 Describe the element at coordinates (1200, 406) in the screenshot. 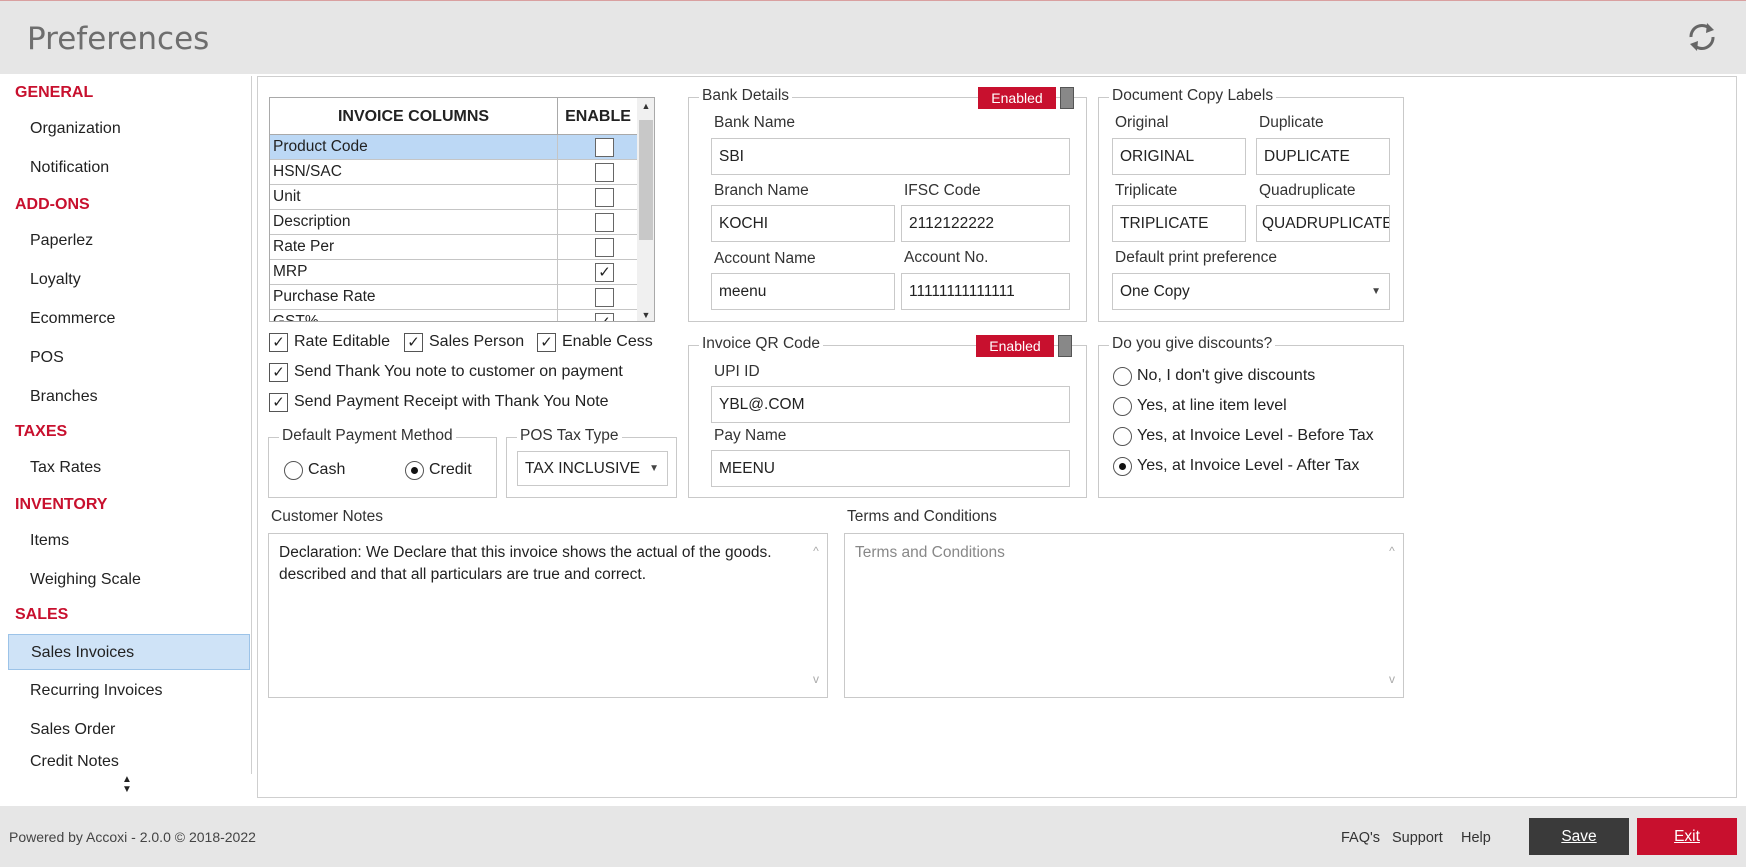

I see `discount-option-line-item: Yes, at line item level` at that location.